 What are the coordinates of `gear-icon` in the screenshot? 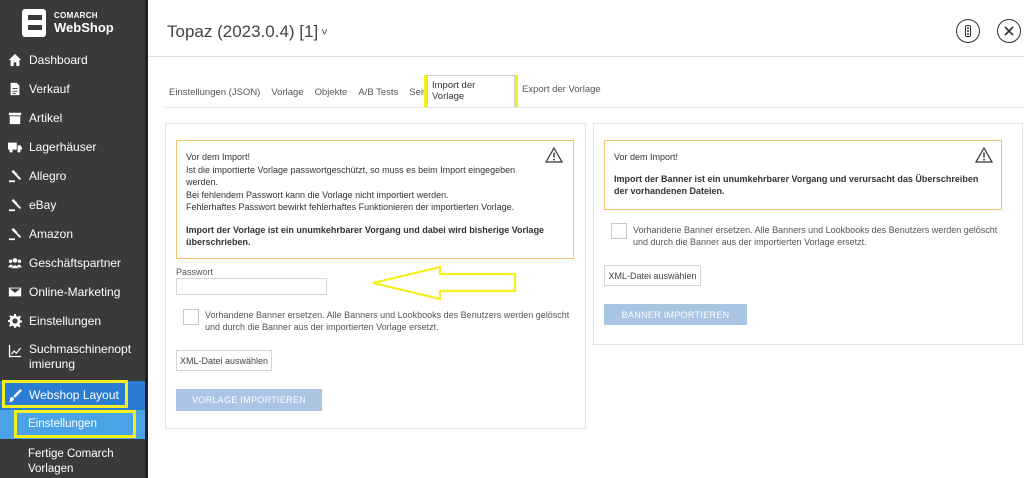 It's located at (15, 321).